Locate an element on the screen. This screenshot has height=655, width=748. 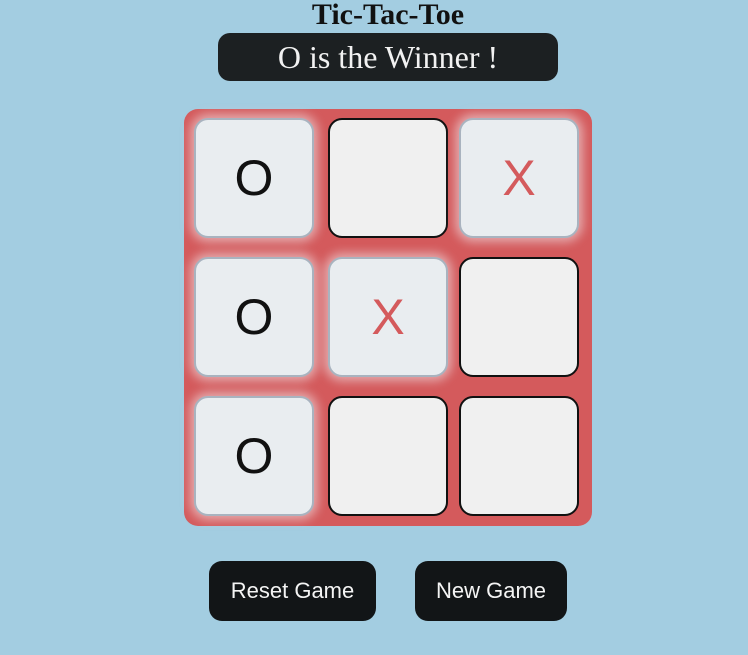
reset-game-button: Reset Game is located at coordinates (292, 591).